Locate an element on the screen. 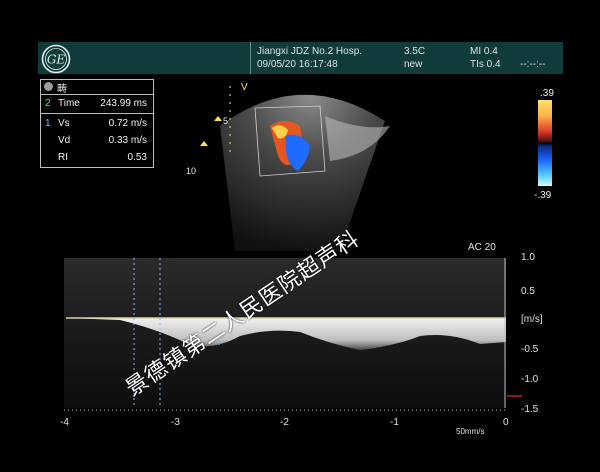  probe-frequency: 3.5C is located at coordinates (415, 51).